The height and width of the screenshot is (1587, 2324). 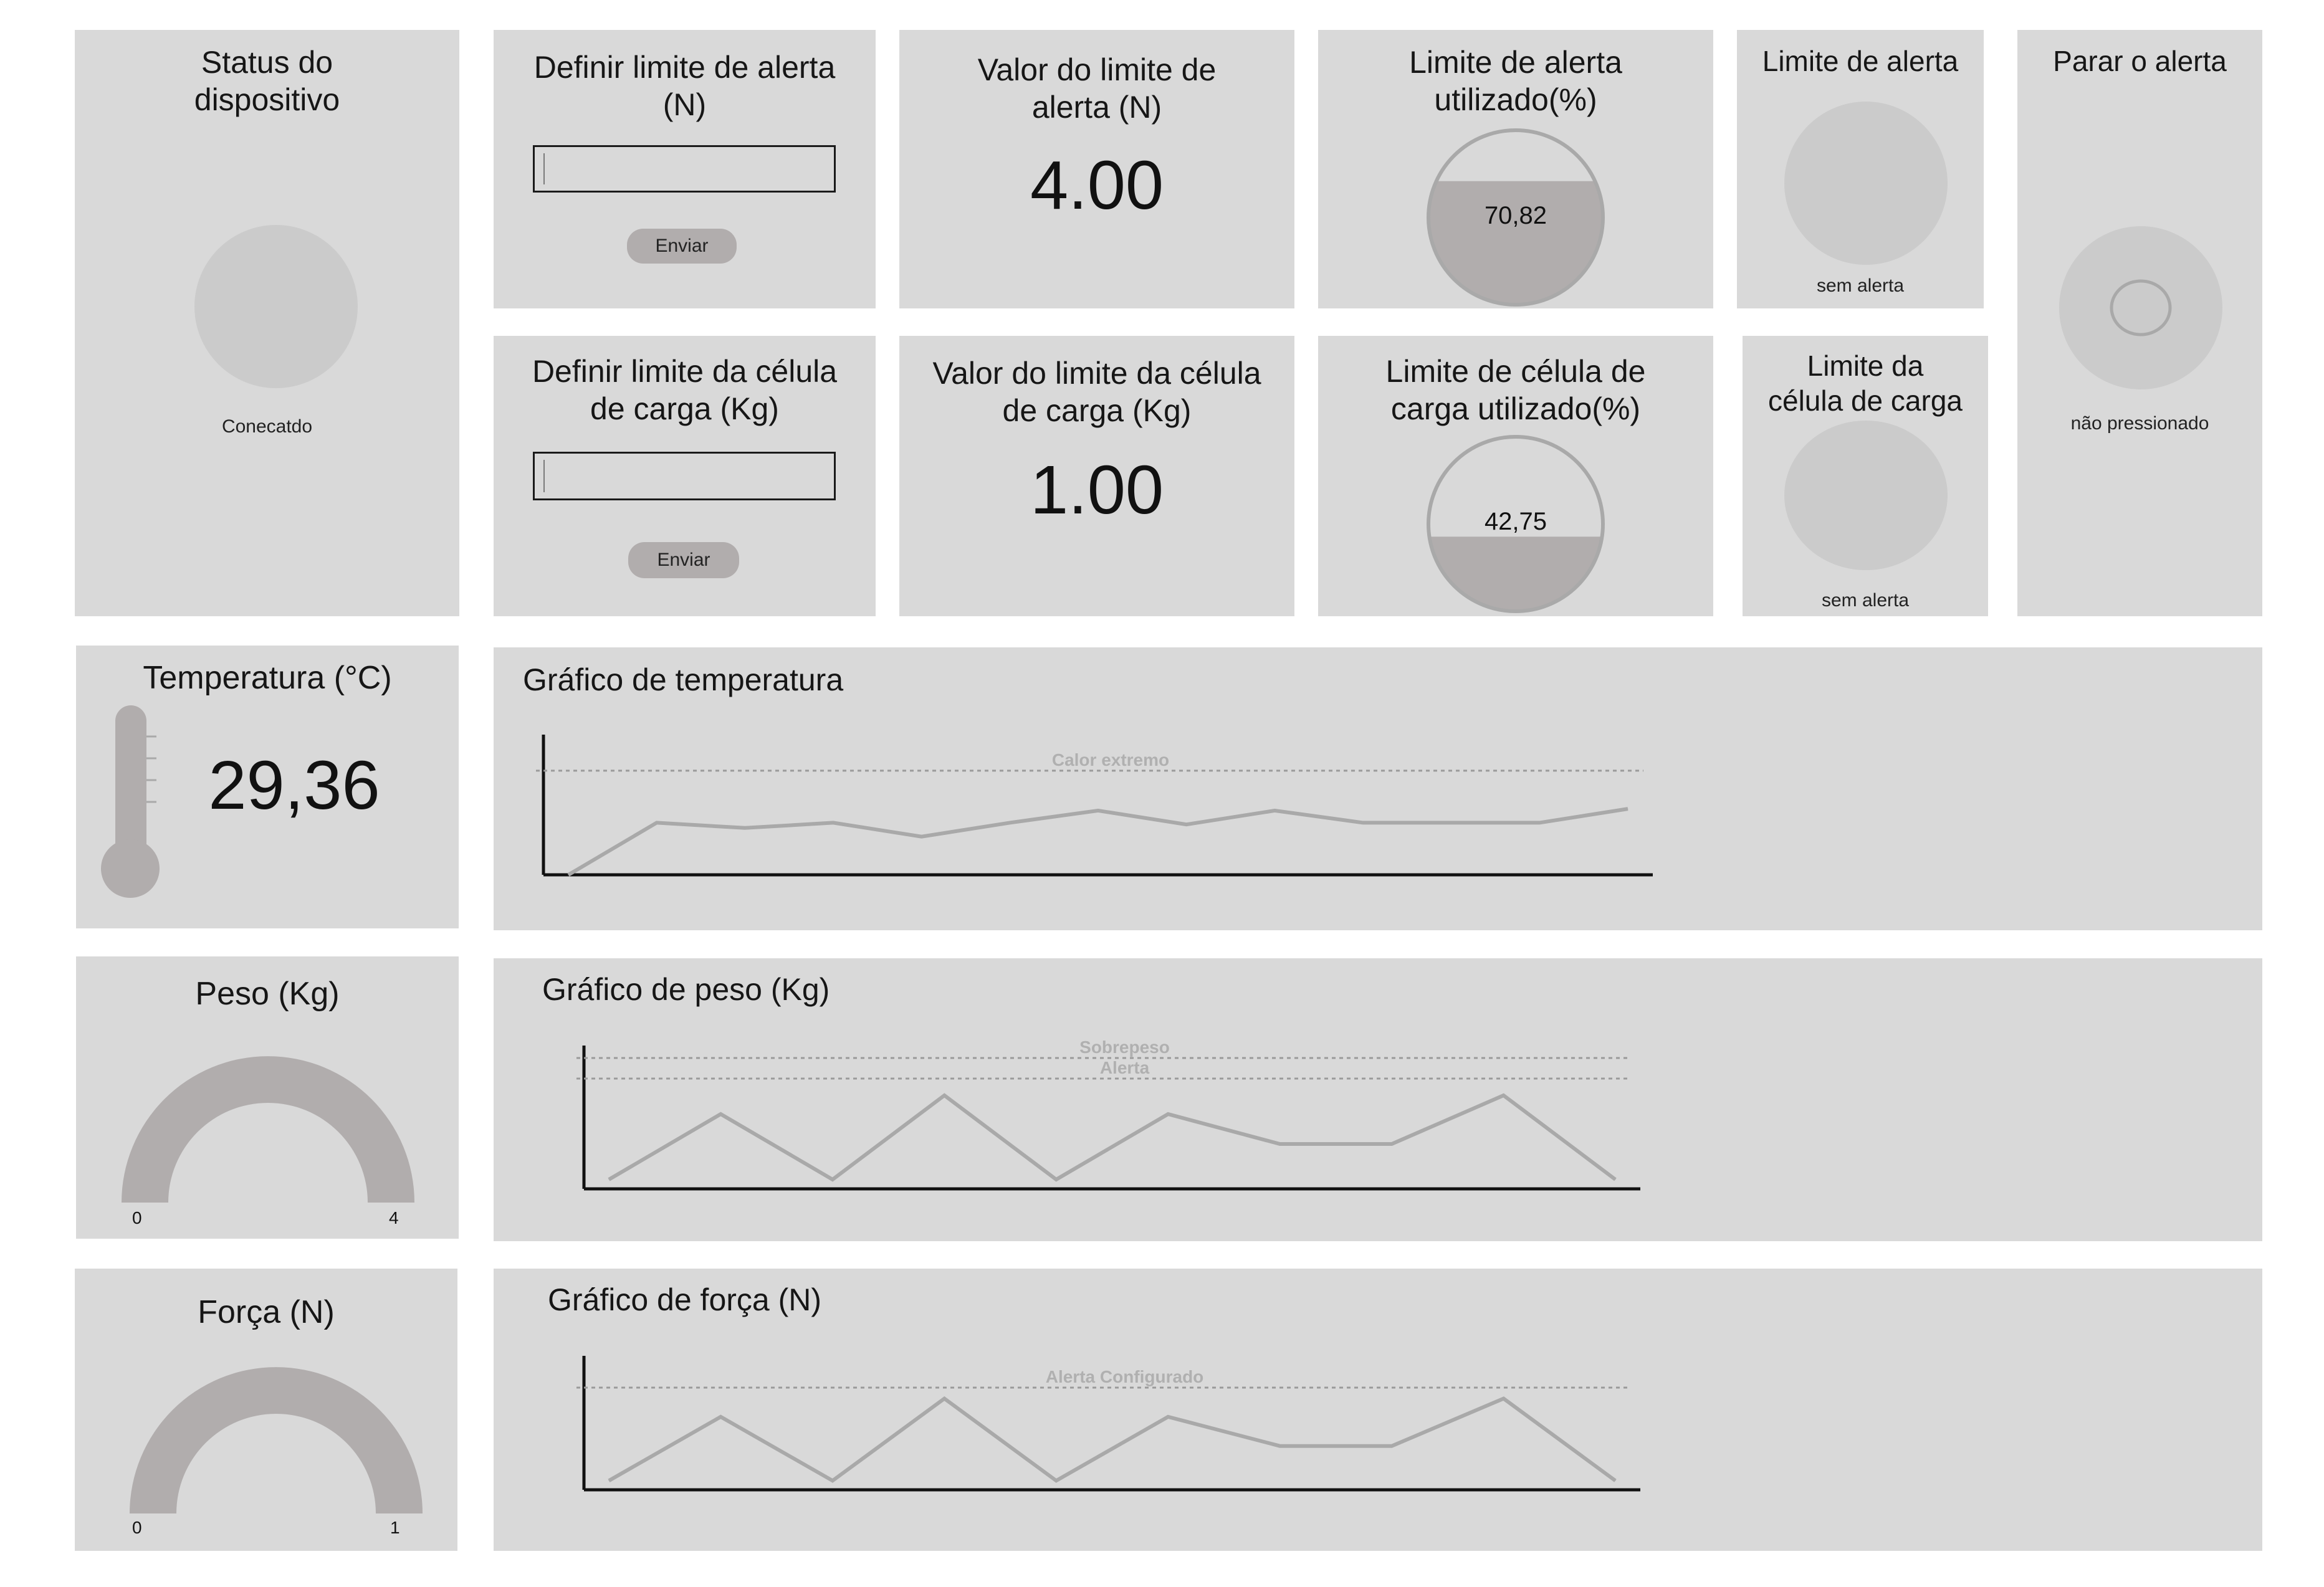 What do you see at coordinates (2139, 423) in the screenshot?
I see `stop-alert-state: não pressionado` at bounding box center [2139, 423].